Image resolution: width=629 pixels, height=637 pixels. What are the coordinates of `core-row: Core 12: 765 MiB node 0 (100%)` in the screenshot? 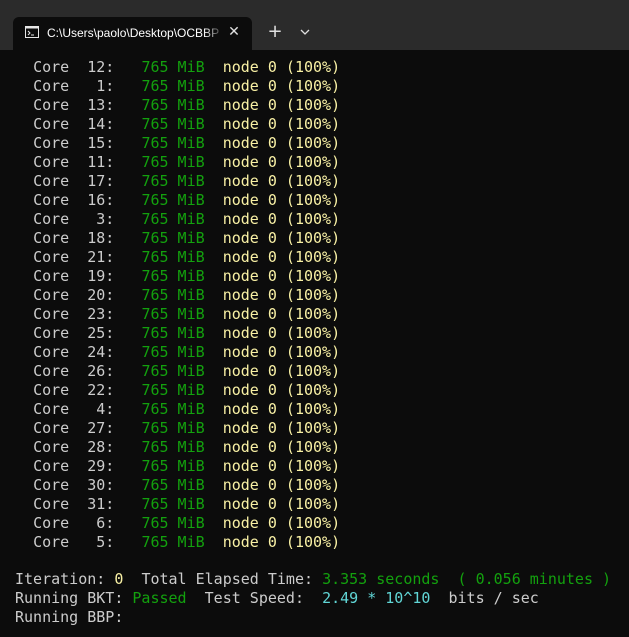 It's located at (177, 67).